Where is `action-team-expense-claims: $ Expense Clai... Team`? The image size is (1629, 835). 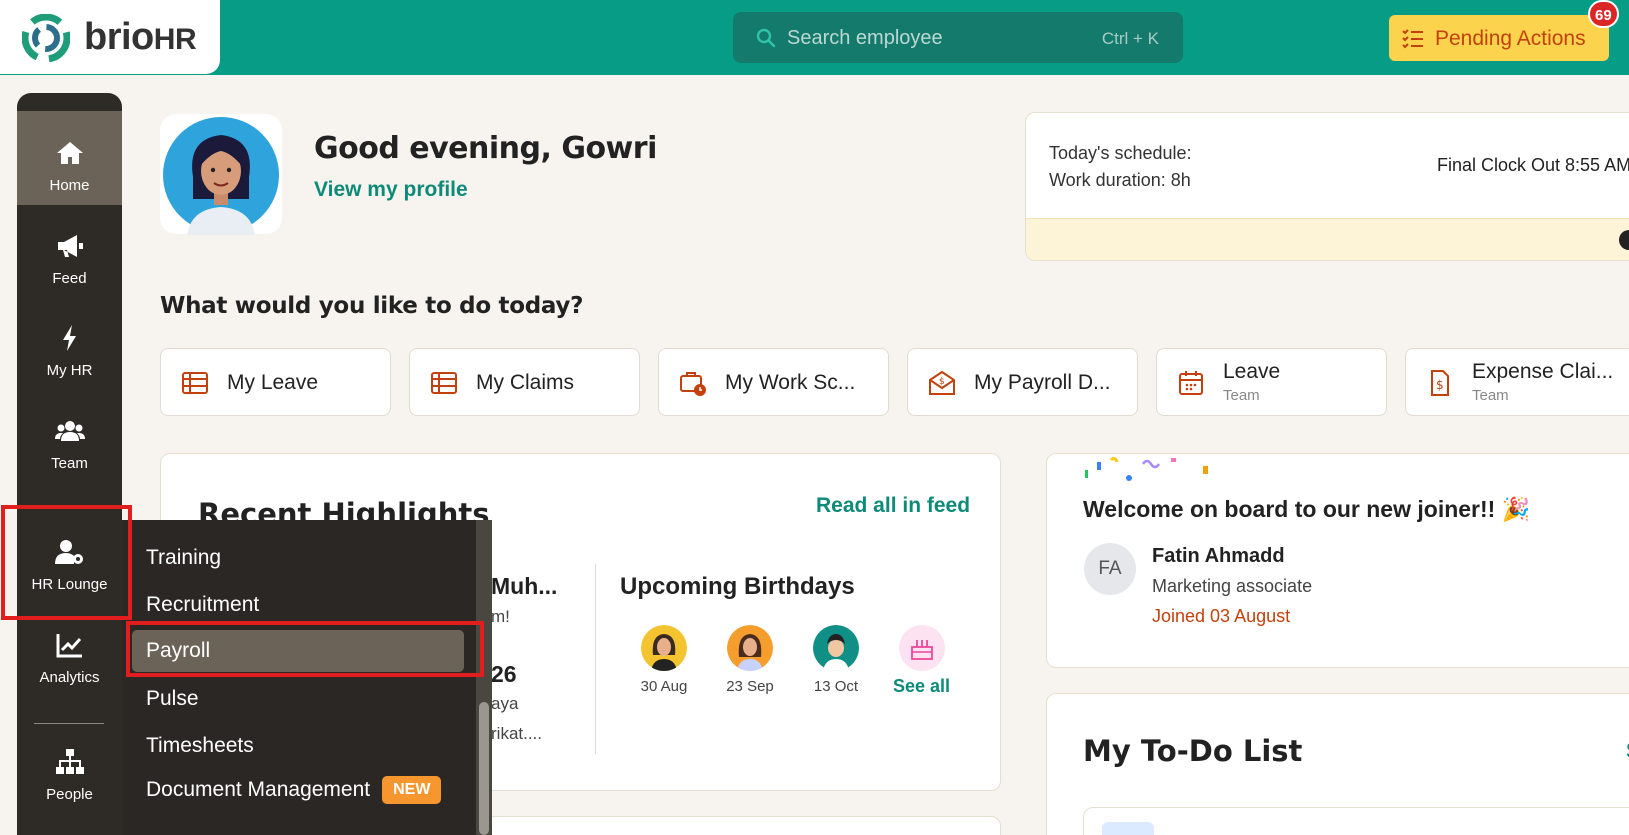
action-team-expense-claims: $ Expense Clai... Team is located at coordinates (1517, 382).